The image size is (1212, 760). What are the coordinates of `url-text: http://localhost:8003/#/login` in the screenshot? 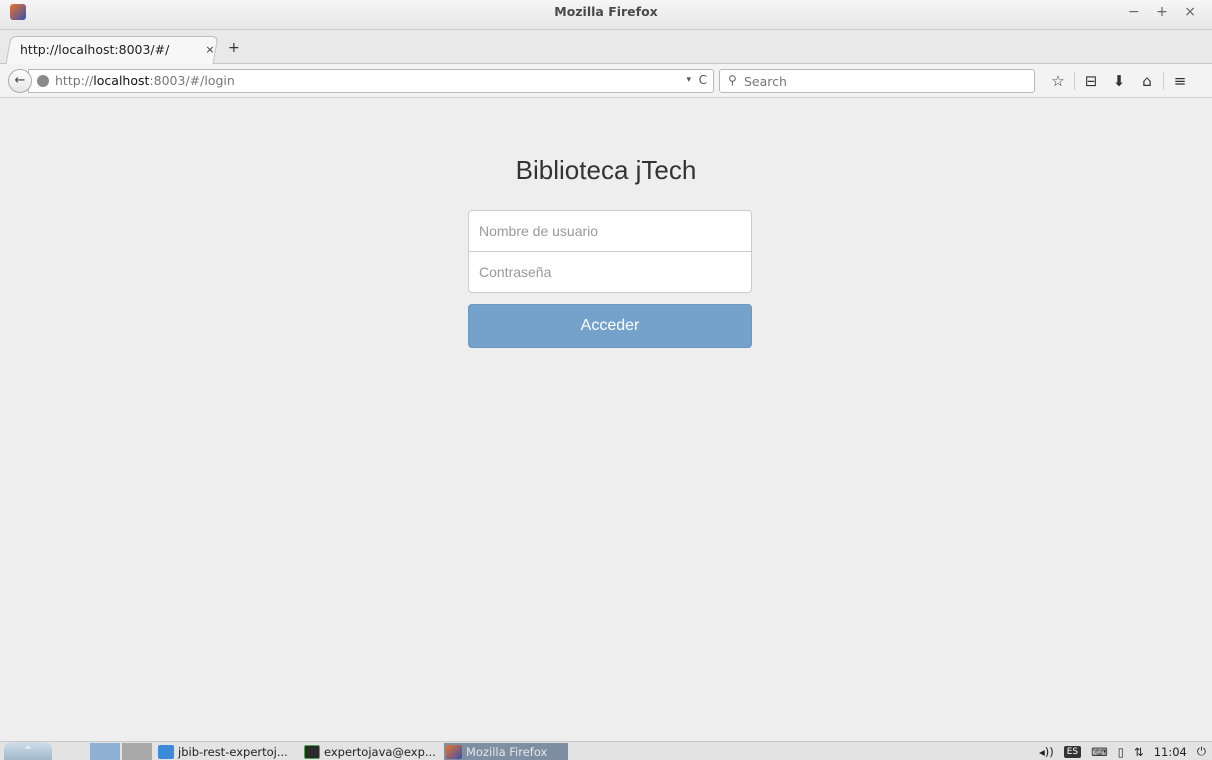 It's located at (145, 80).